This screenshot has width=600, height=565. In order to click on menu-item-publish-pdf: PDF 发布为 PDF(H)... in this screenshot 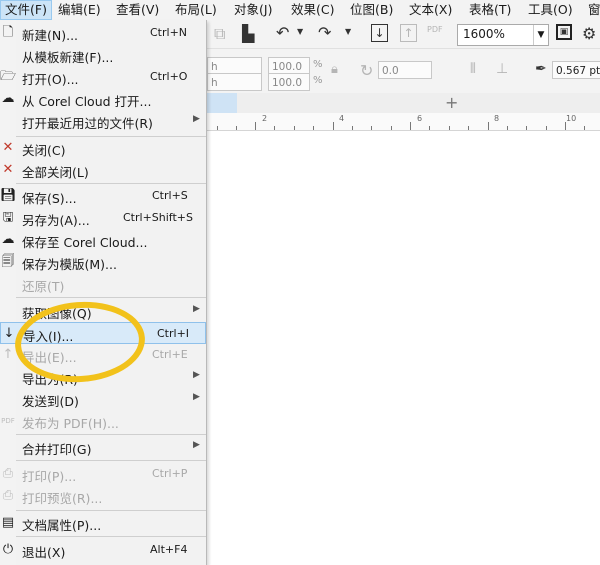, I will do `click(103, 421)`.